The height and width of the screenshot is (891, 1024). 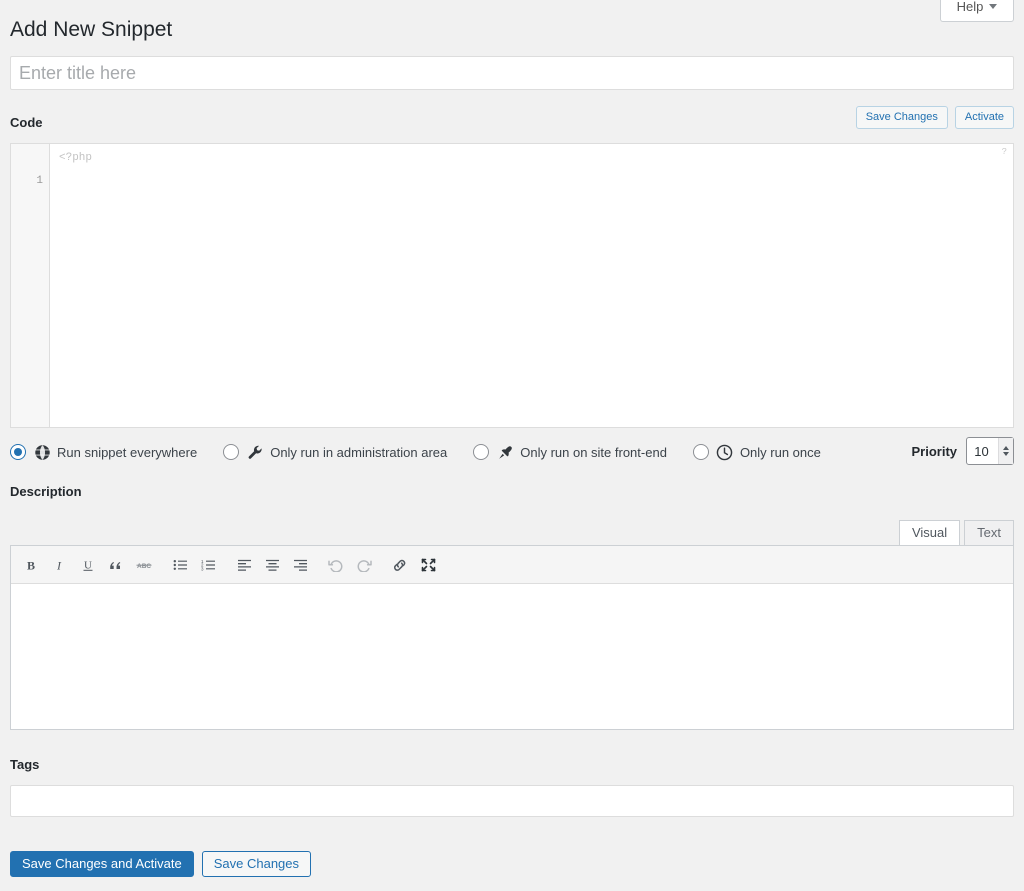 I want to click on bold-icon: B, so click(x=32, y=565).